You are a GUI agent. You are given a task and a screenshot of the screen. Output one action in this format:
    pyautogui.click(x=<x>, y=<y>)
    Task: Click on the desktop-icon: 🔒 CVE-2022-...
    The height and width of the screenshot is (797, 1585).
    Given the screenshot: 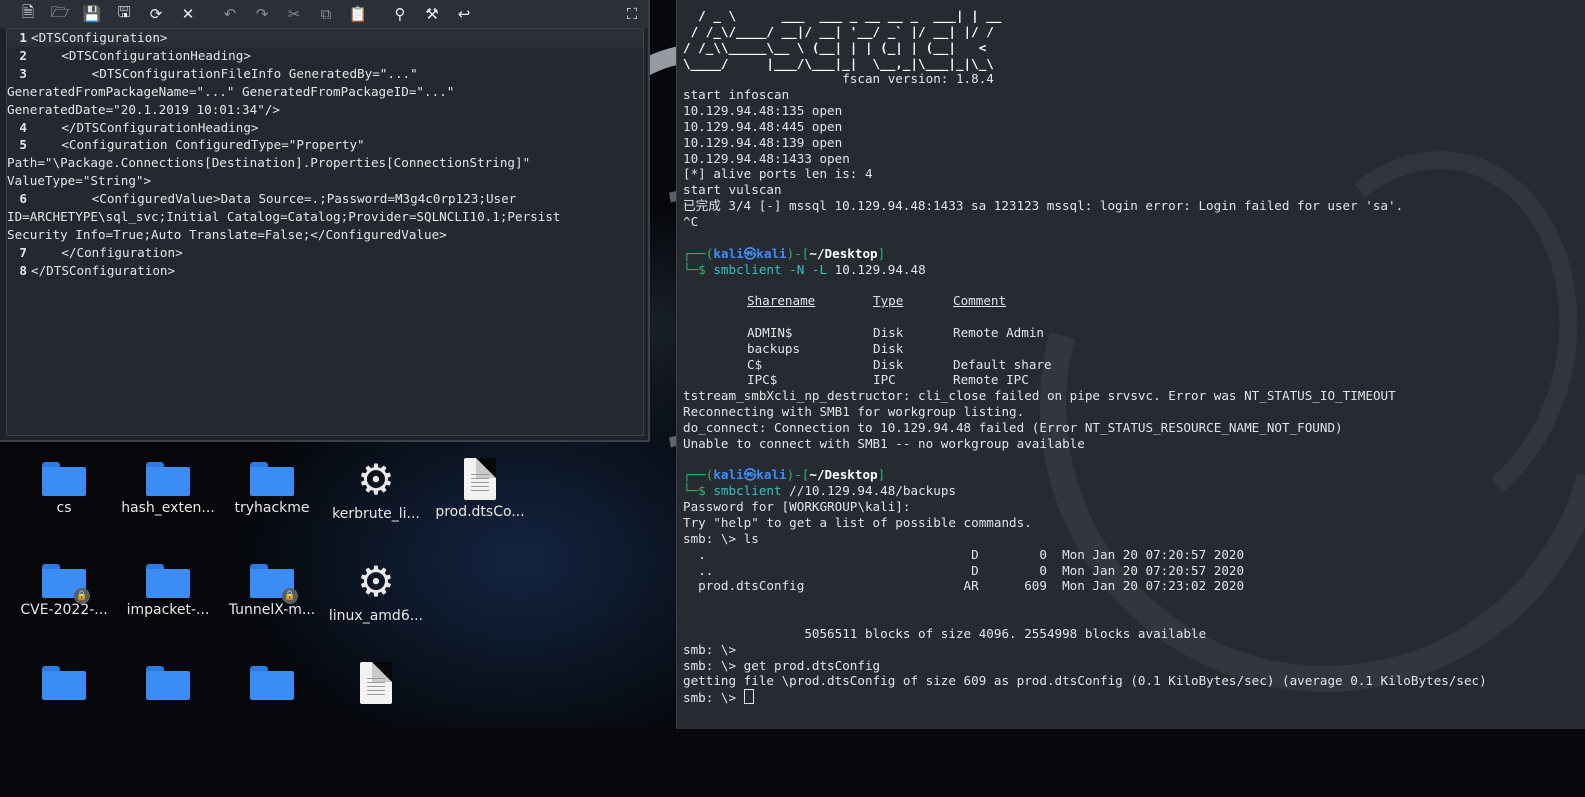 What is the action you would take?
    pyautogui.click(x=64, y=588)
    